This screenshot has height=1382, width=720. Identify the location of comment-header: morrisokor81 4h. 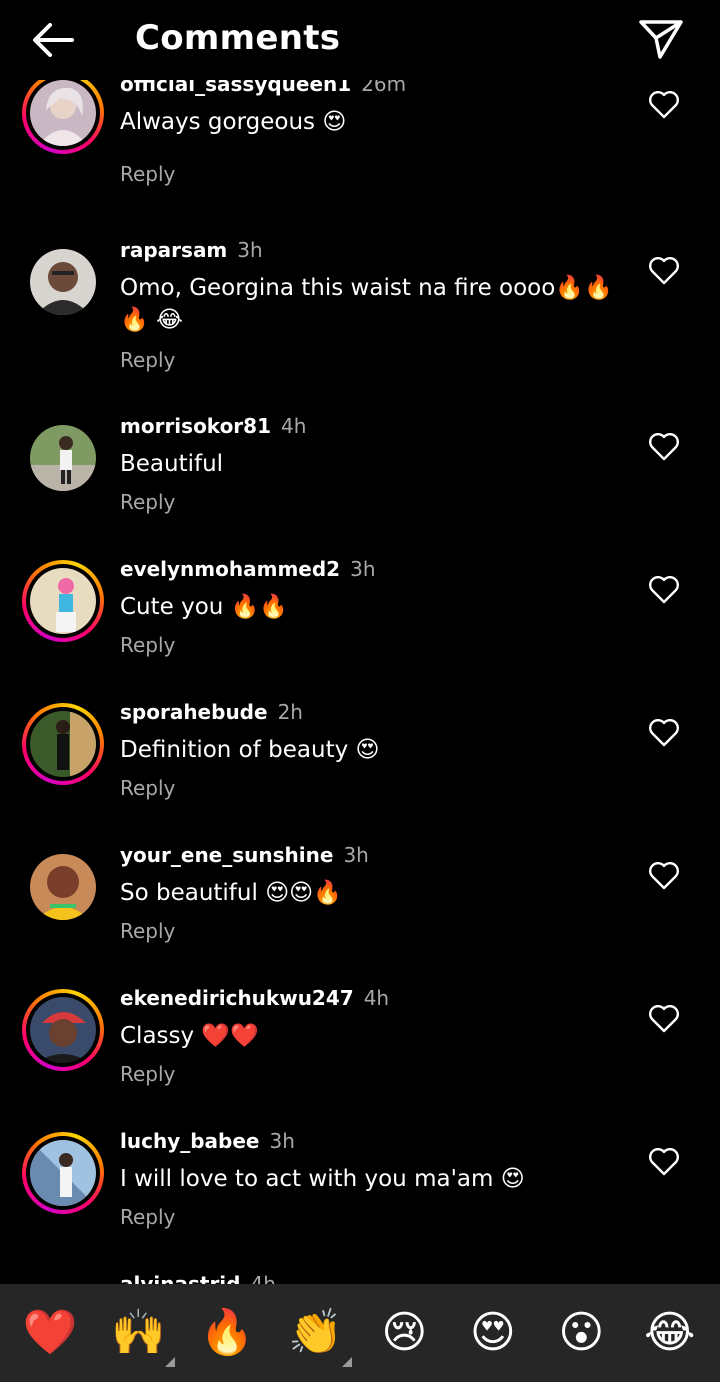
(213, 426).